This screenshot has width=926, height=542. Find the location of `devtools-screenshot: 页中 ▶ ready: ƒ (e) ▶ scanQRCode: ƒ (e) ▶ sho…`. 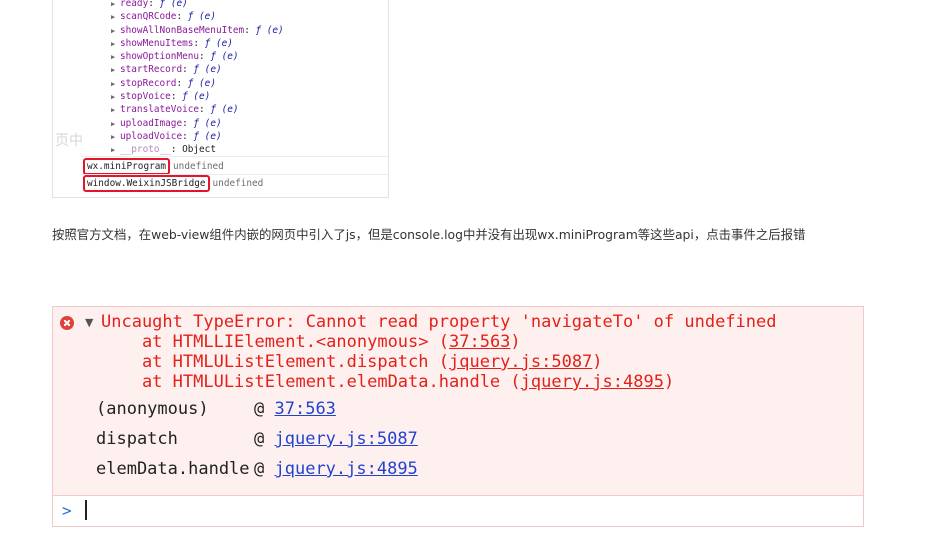

devtools-screenshot: 页中 ▶ ready: ƒ (e) ▶ scanQRCode: ƒ (e) ▶ sho… is located at coordinates (220, 99).